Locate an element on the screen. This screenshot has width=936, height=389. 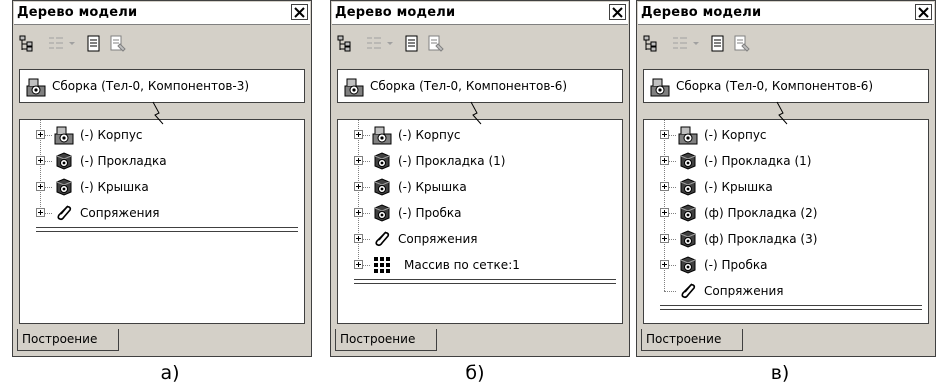
tree-item: (ф) Прокладка (3) is located at coordinates (786, 241).